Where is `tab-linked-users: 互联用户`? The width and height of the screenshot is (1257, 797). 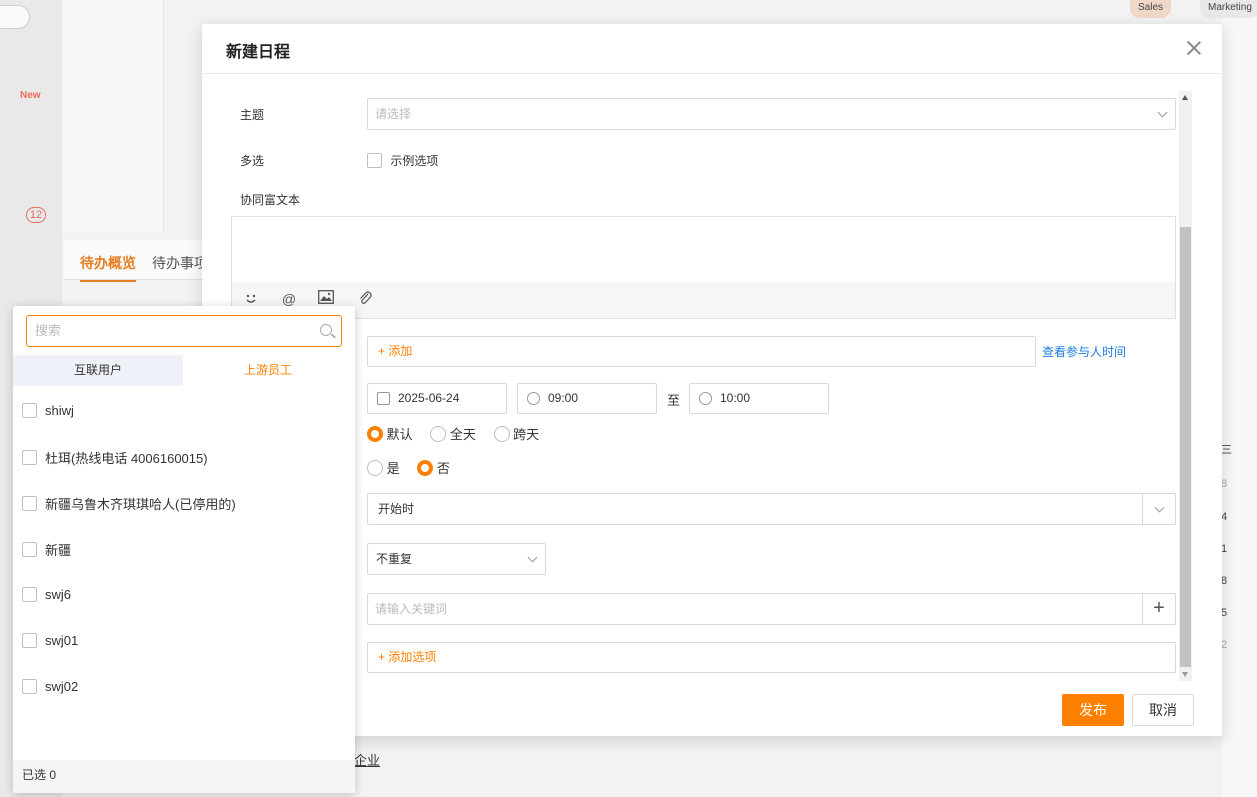
tab-linked-users: 互联用户 is located at coordinates (98, 370).